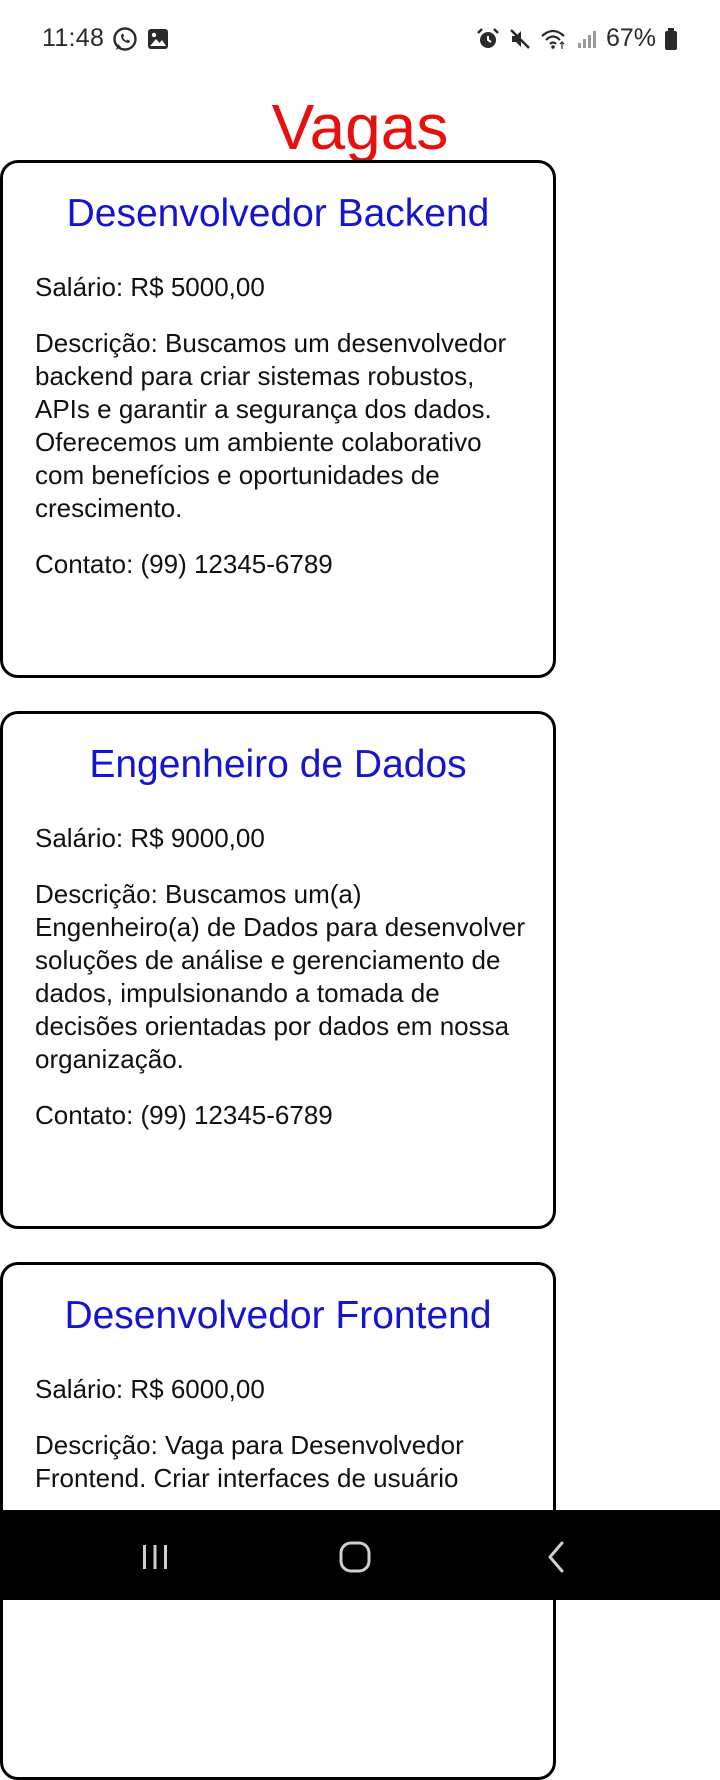  I want to click on job-title: Desenvolvedor Backend, so click(278, 213).